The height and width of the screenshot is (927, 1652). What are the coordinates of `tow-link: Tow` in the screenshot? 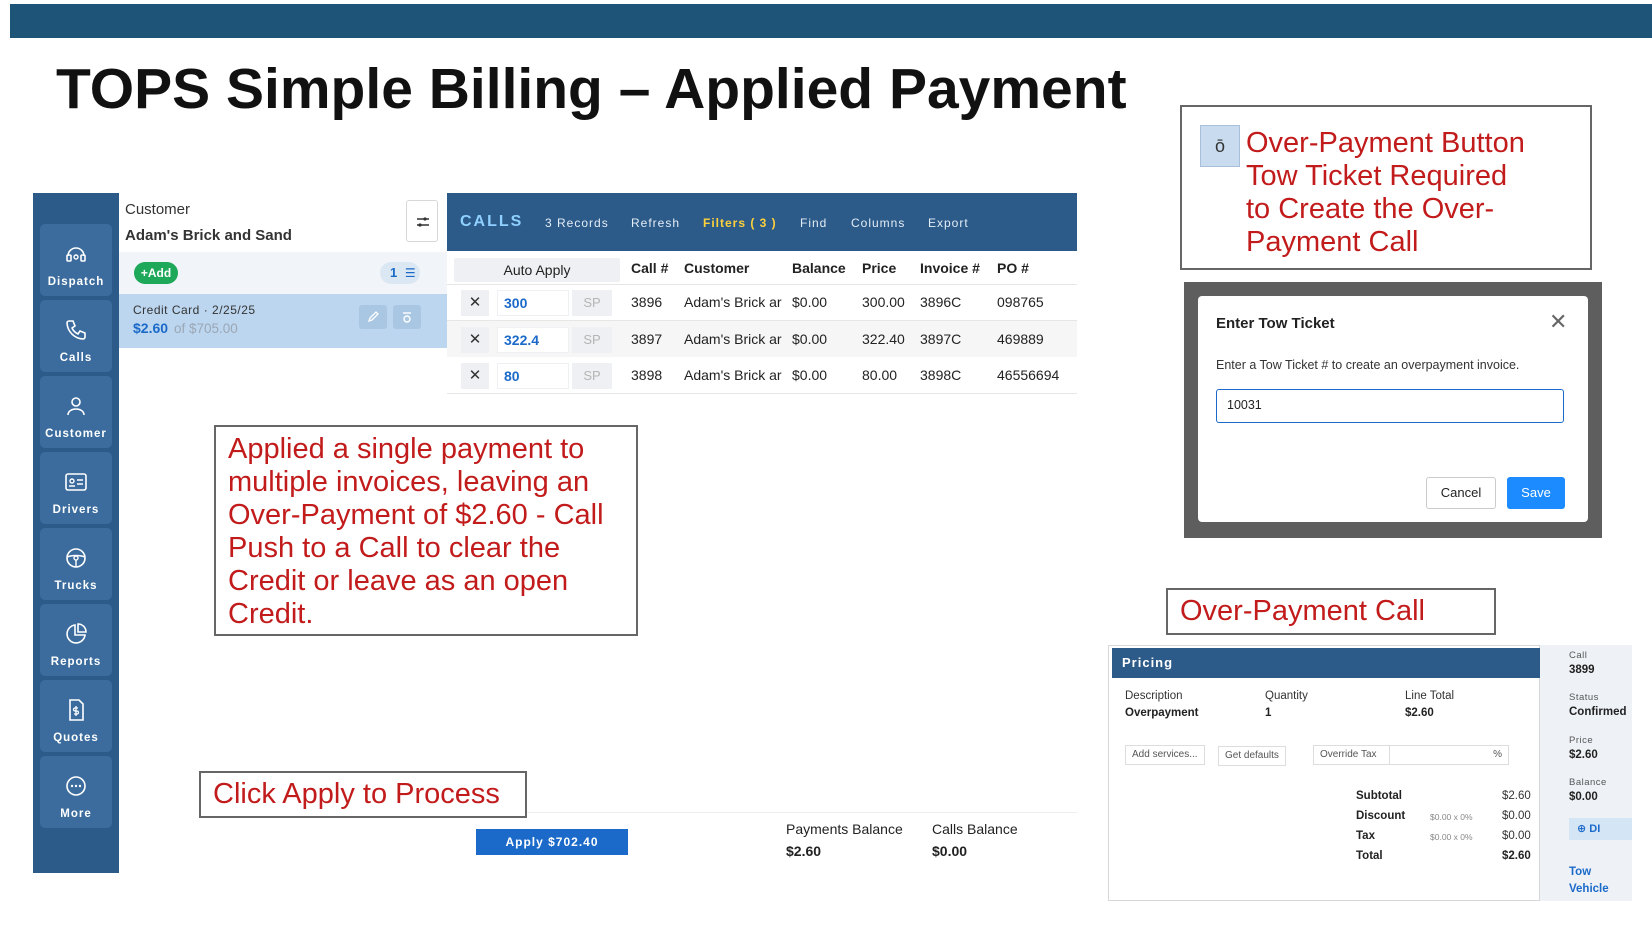 It's located at (1580, 872).